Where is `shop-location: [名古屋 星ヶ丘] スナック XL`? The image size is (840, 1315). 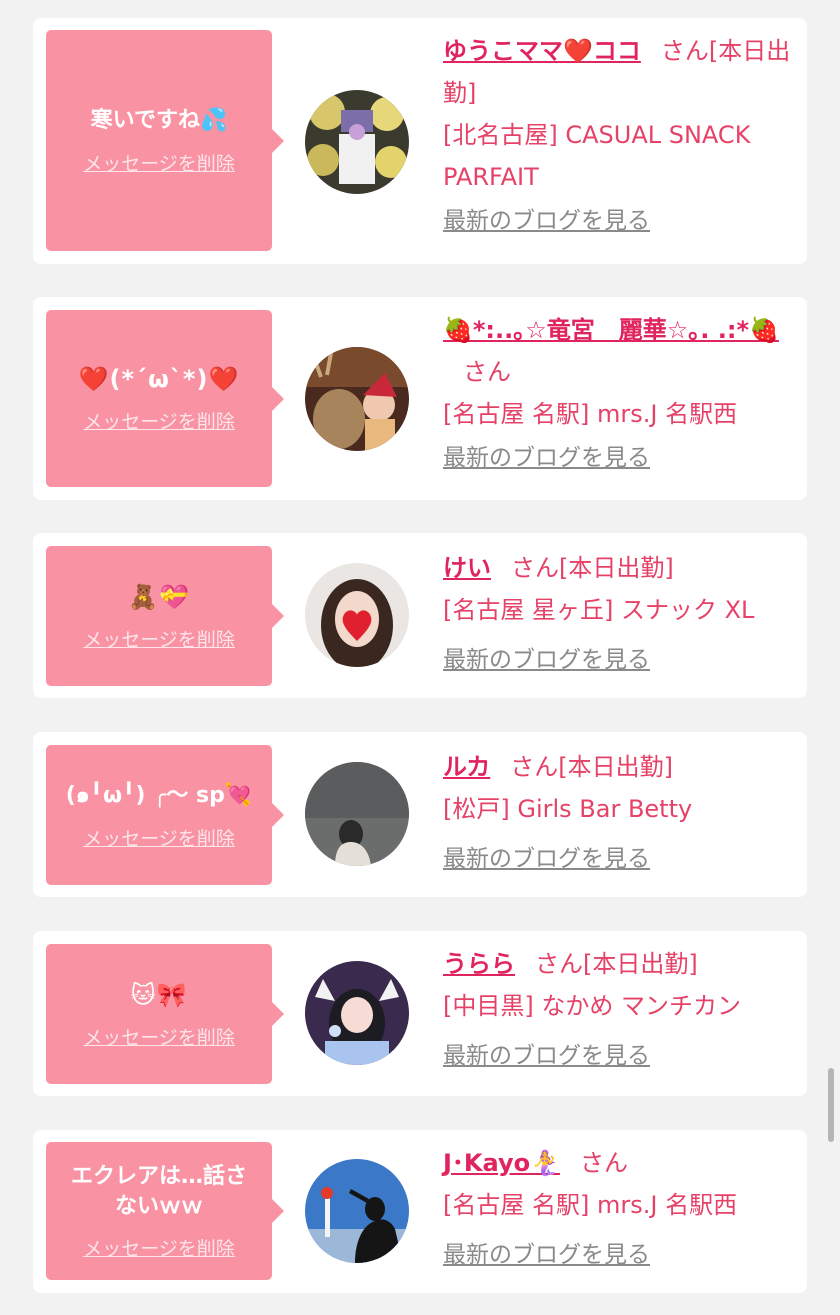
shop-location: [名古屋 星ヶ丘] スナック XL is located at coordinates (599, 610).